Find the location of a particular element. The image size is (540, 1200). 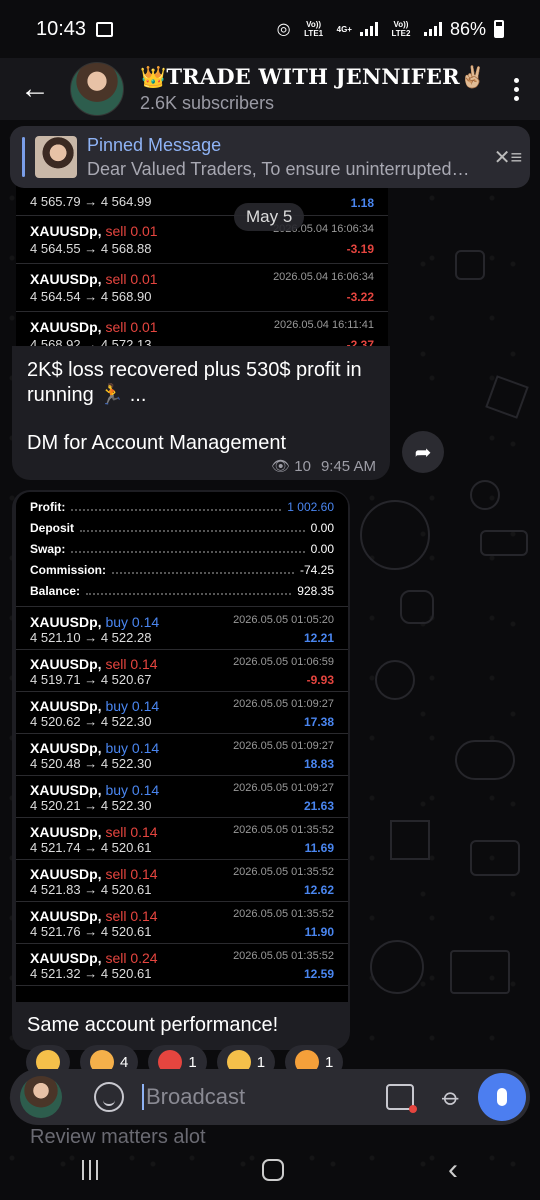

trade-price: 4 565.79 → 4 564.99 is located at coordinates (91, 201).